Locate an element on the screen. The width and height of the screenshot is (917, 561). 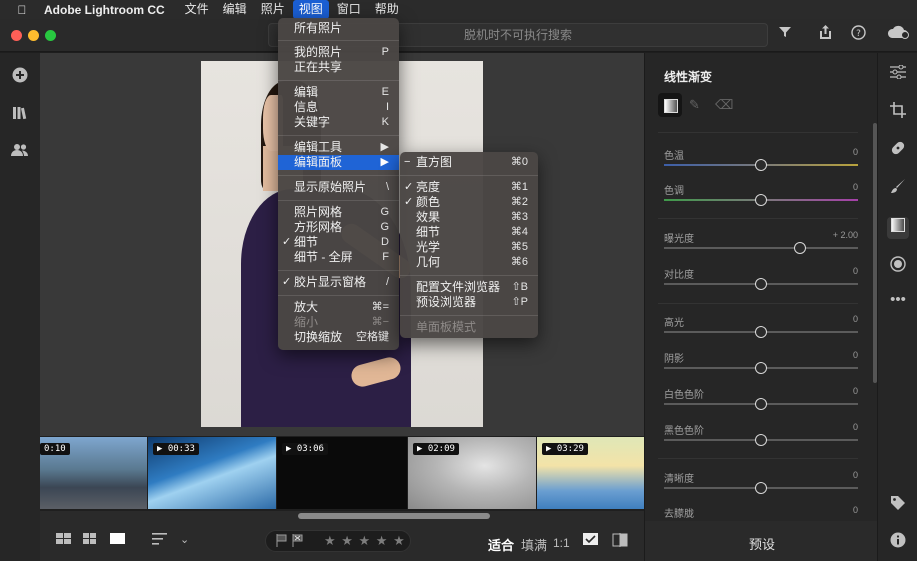
menu-item-my-photos: 我的照片 P is located at coordinates (338, 52).